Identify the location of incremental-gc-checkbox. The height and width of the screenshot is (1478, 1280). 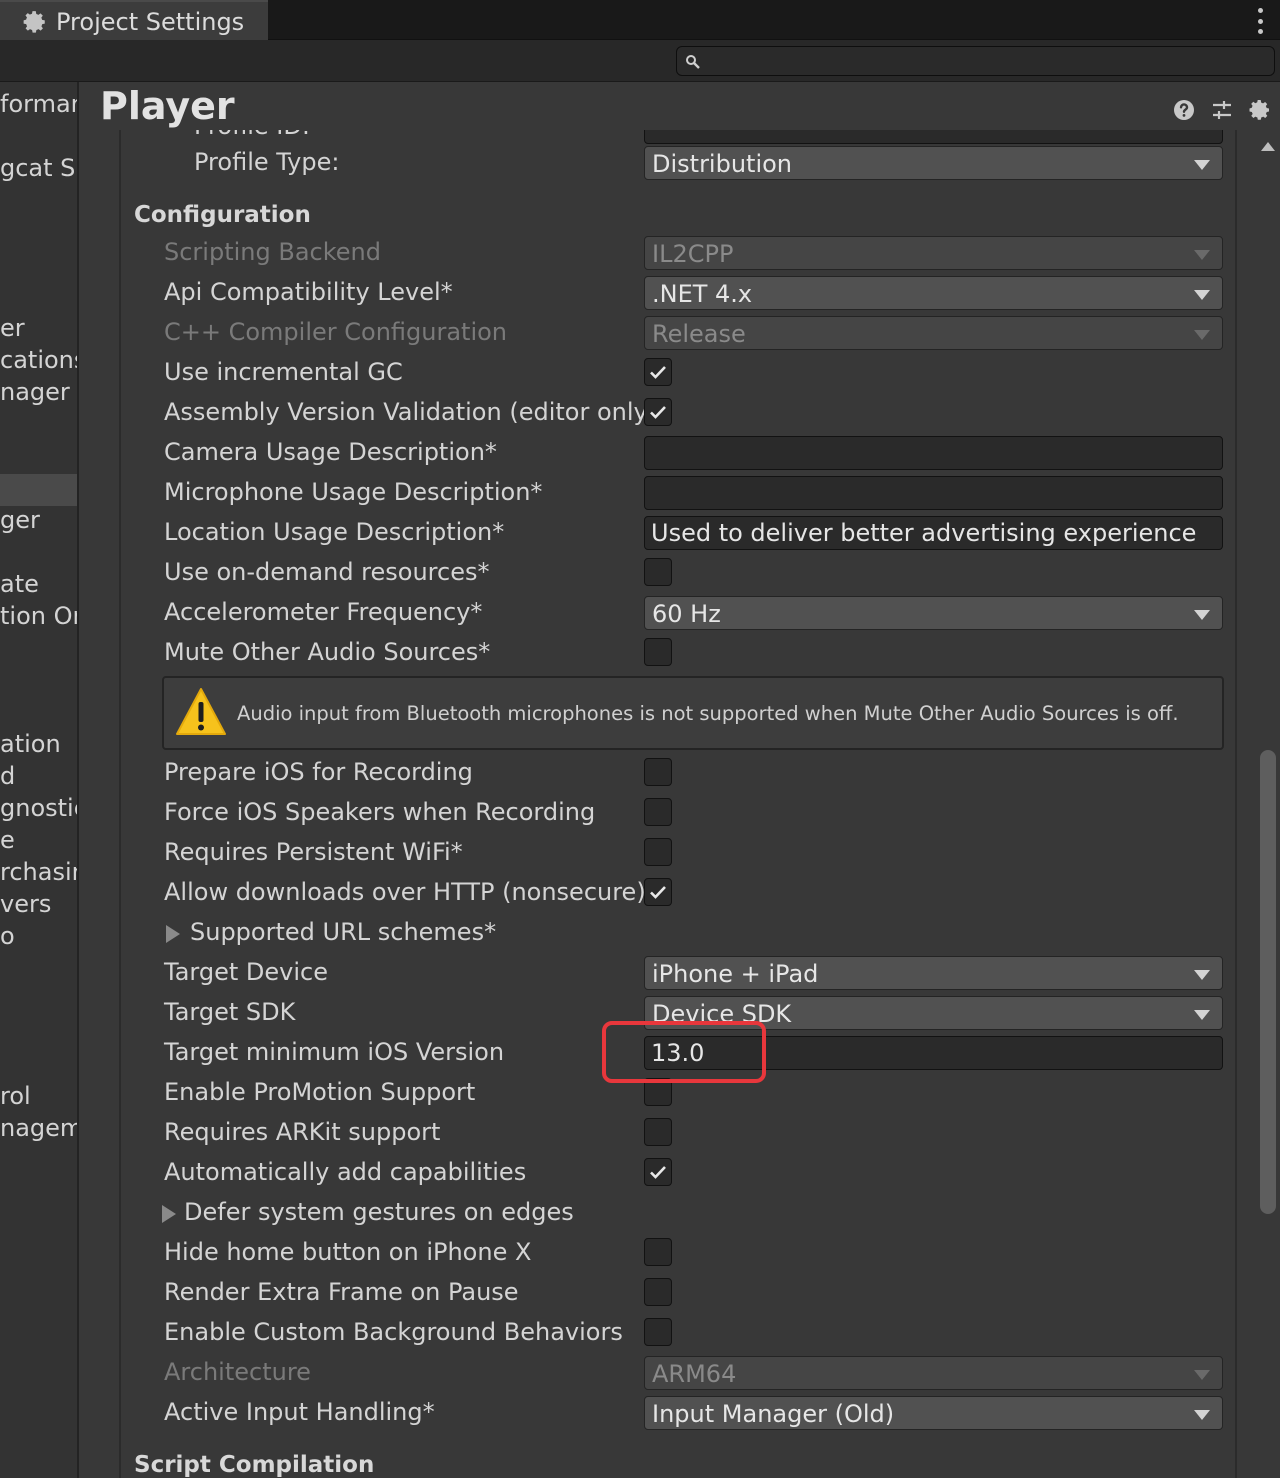
(658, 372).